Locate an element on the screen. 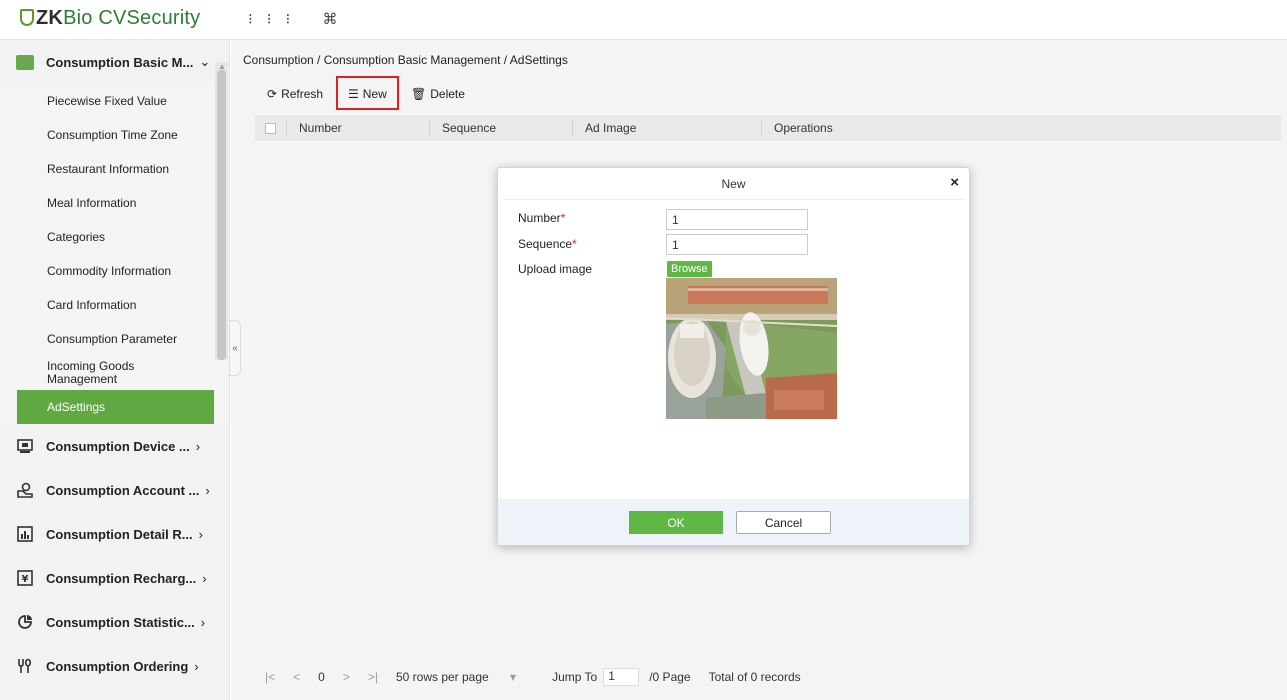 The height and width of the screenshot is (700, 1287). grid-icon: ⁝⁝⁝ is located at coordinates (276, 19).